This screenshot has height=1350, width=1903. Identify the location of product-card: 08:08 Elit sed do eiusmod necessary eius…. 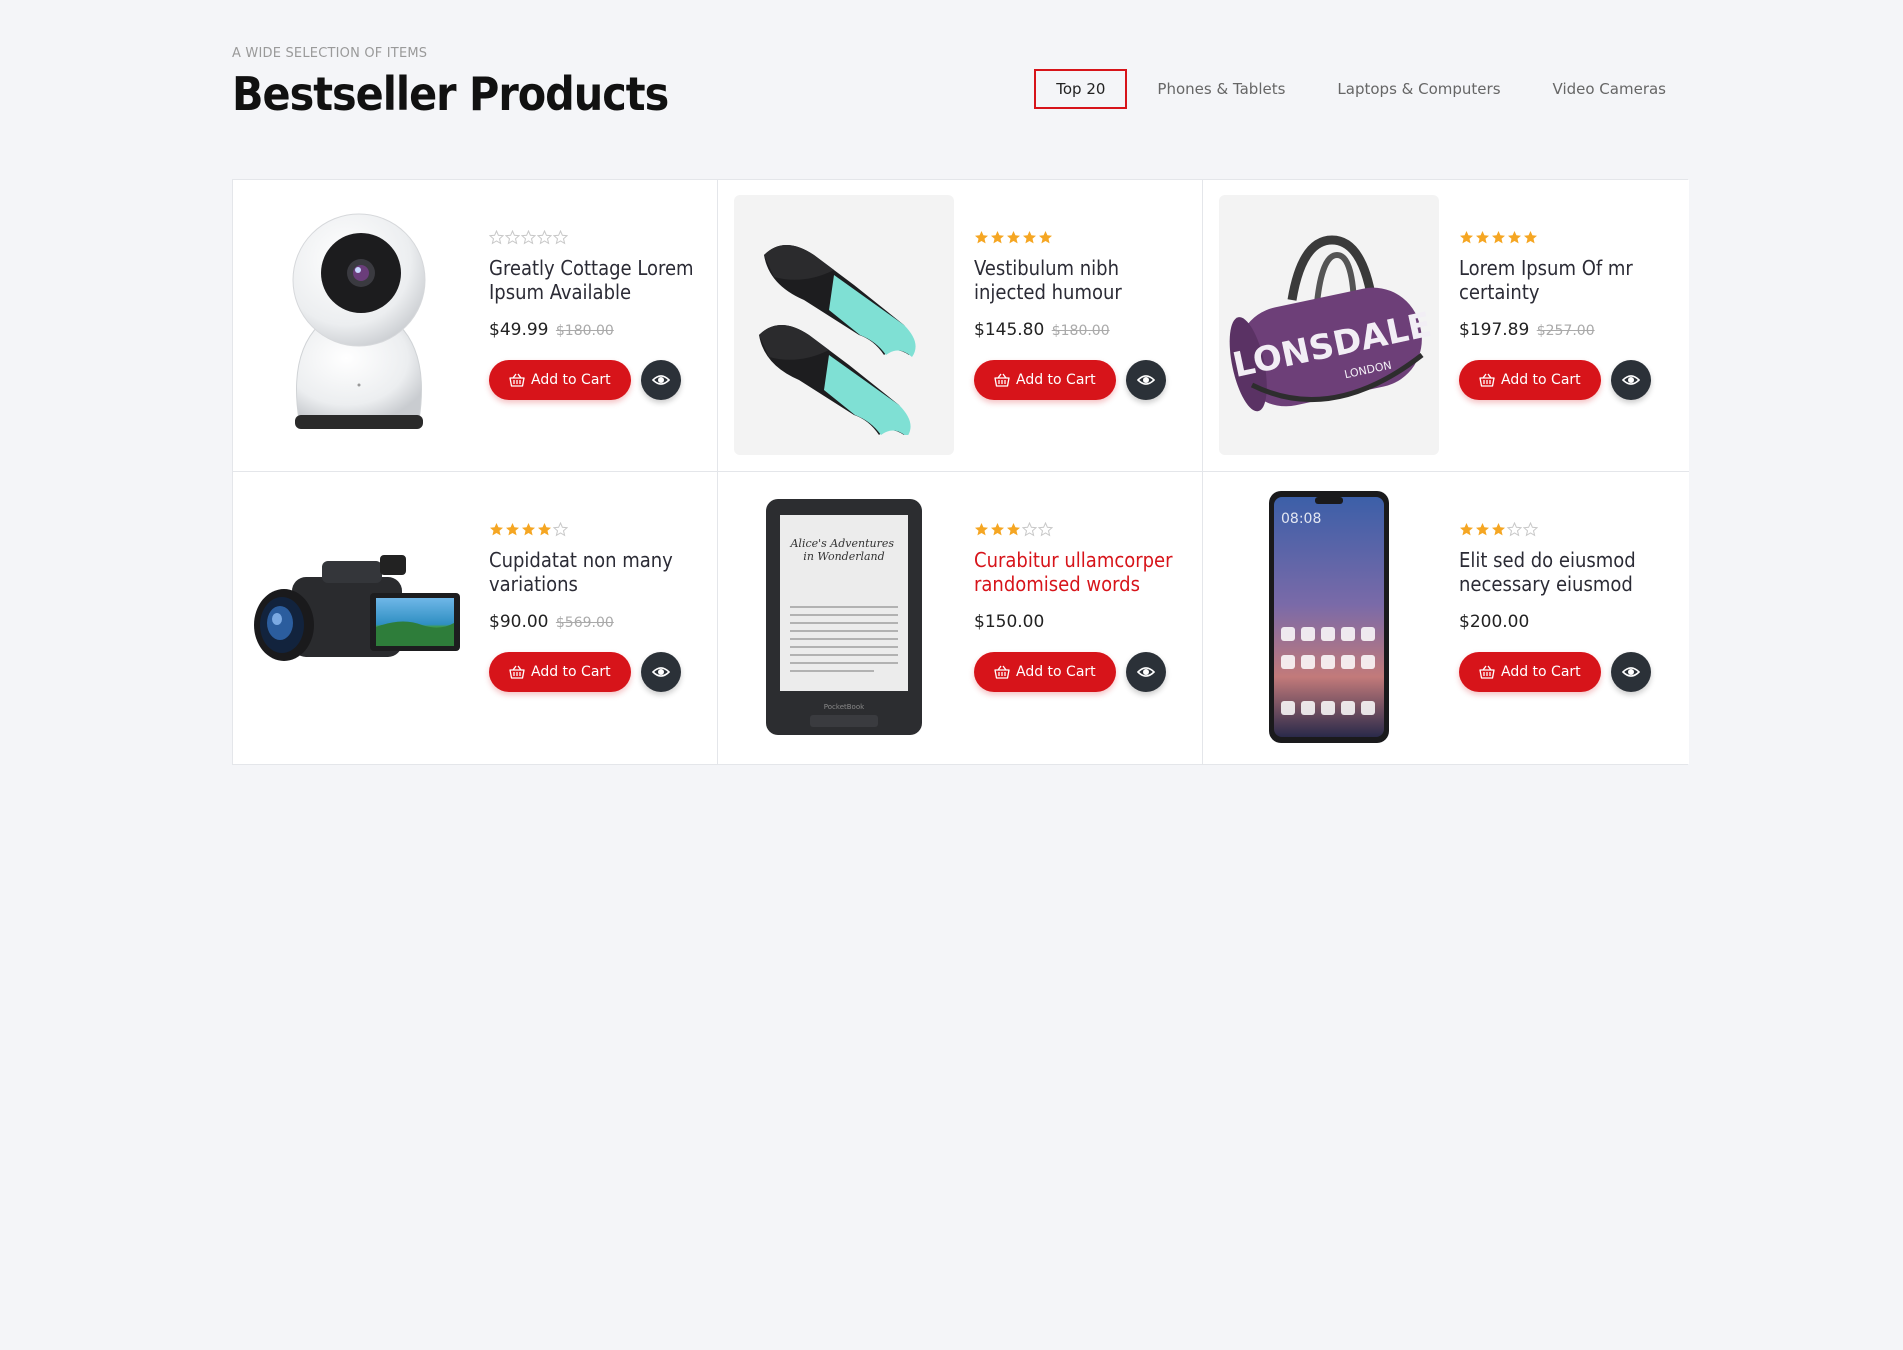
(1446, 618).